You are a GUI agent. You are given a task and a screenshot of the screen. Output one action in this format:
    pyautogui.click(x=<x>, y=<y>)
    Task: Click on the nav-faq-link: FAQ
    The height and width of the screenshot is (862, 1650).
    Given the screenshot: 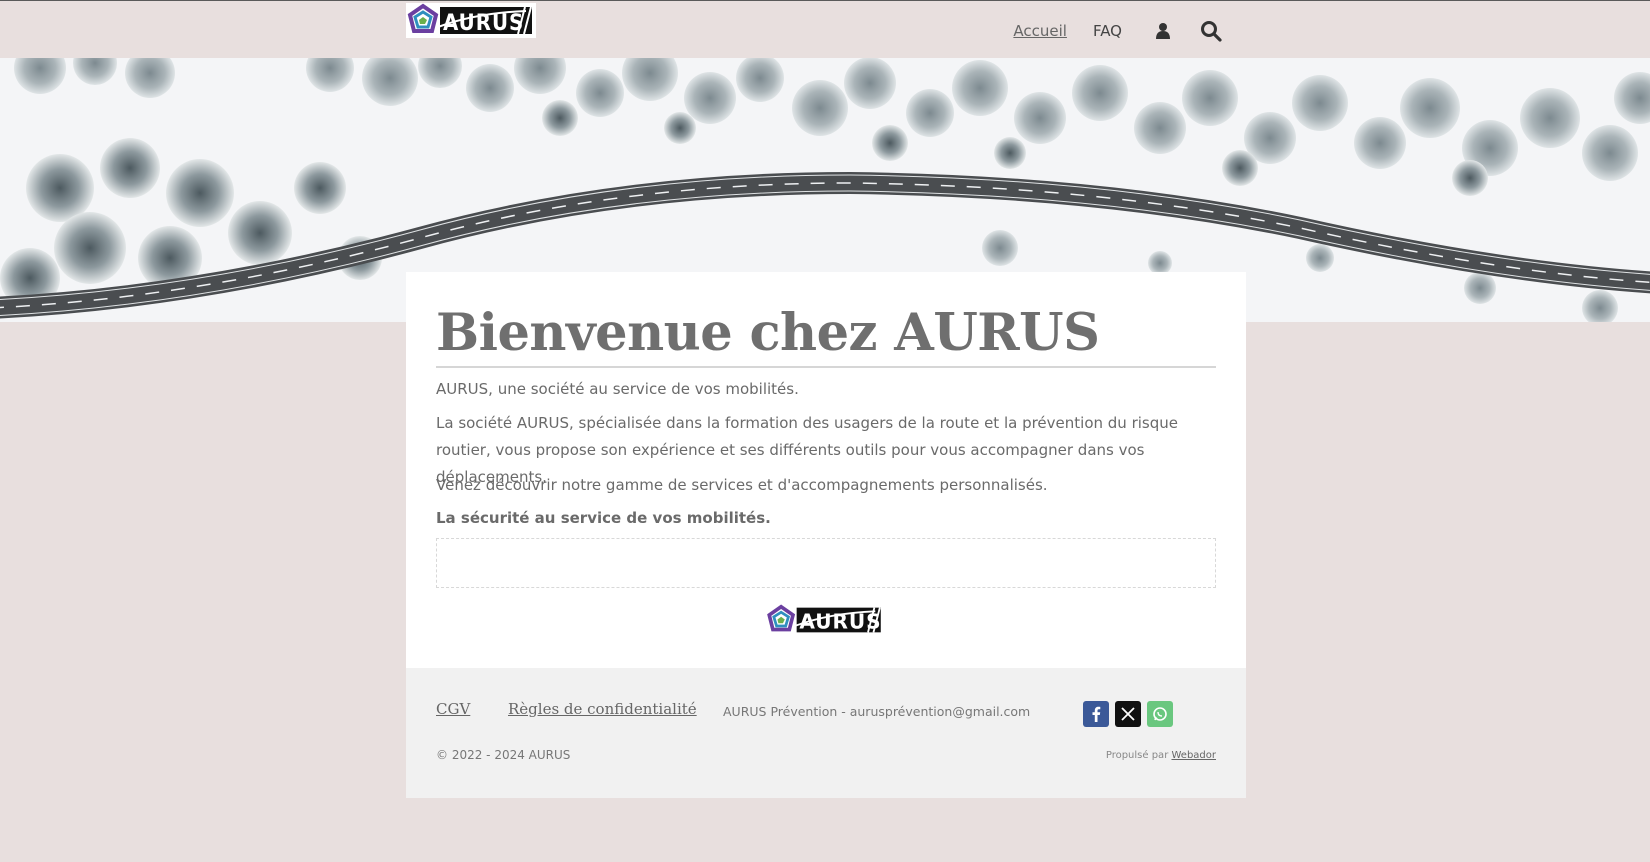 What is the action you would take?
    pyautogui.click(x=1107, y=31)
    